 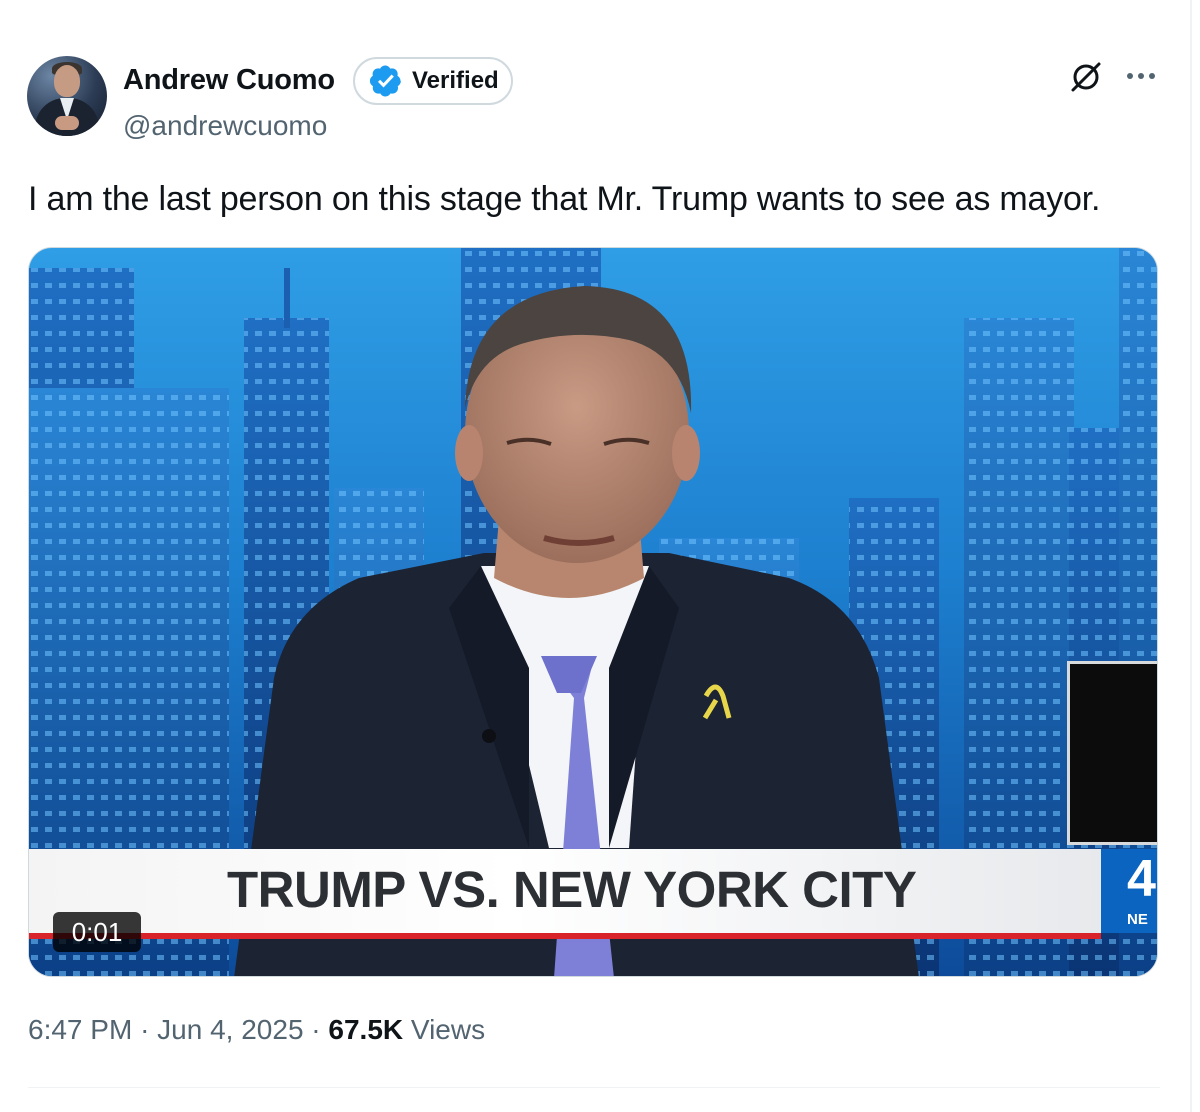 I want to click on station-logo: 4 NE, so click(x=1129, y=891).